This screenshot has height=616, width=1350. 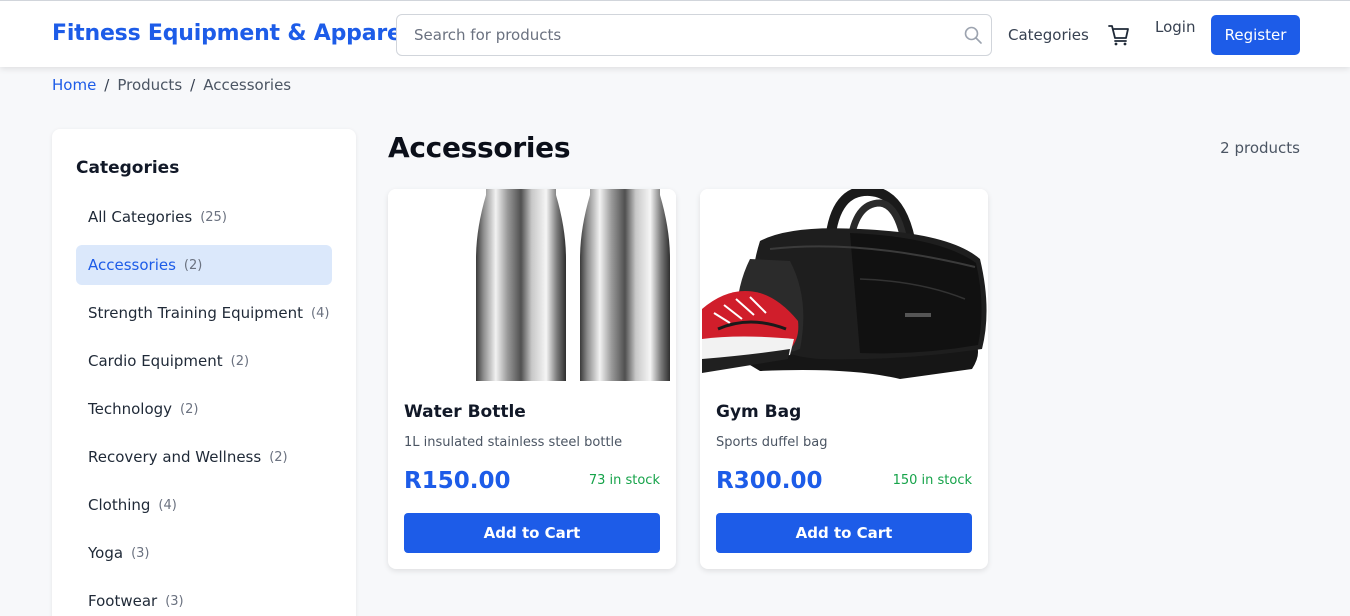 What do you see at coordinates (204, 505) in the screenshot?
I see `sidebar-item-clothing: Clothing (4)` at bounding box center [204, 505].